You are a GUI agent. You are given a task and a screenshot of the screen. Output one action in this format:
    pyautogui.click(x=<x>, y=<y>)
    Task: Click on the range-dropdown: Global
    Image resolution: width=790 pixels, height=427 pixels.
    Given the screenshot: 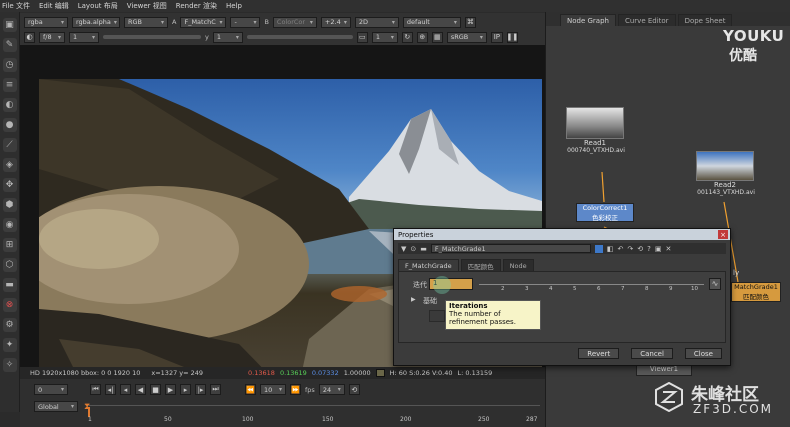 What is the action you would take?
    pyautogui.click(x=56, y=406)
    